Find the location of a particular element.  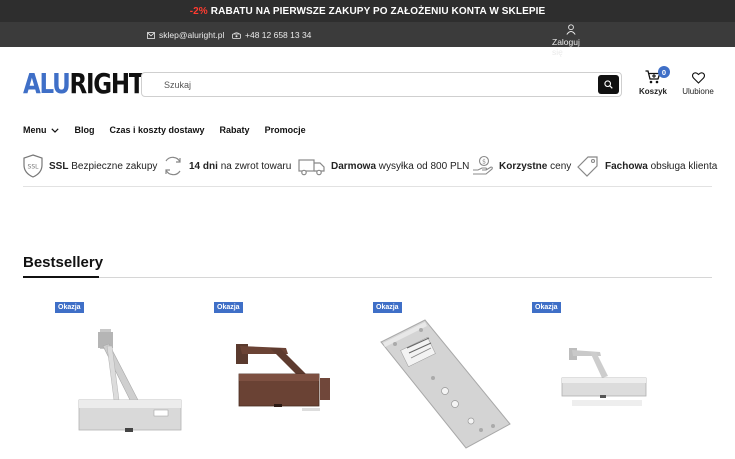

login-label: Zaloguj się is located at coordinates (566, 47).